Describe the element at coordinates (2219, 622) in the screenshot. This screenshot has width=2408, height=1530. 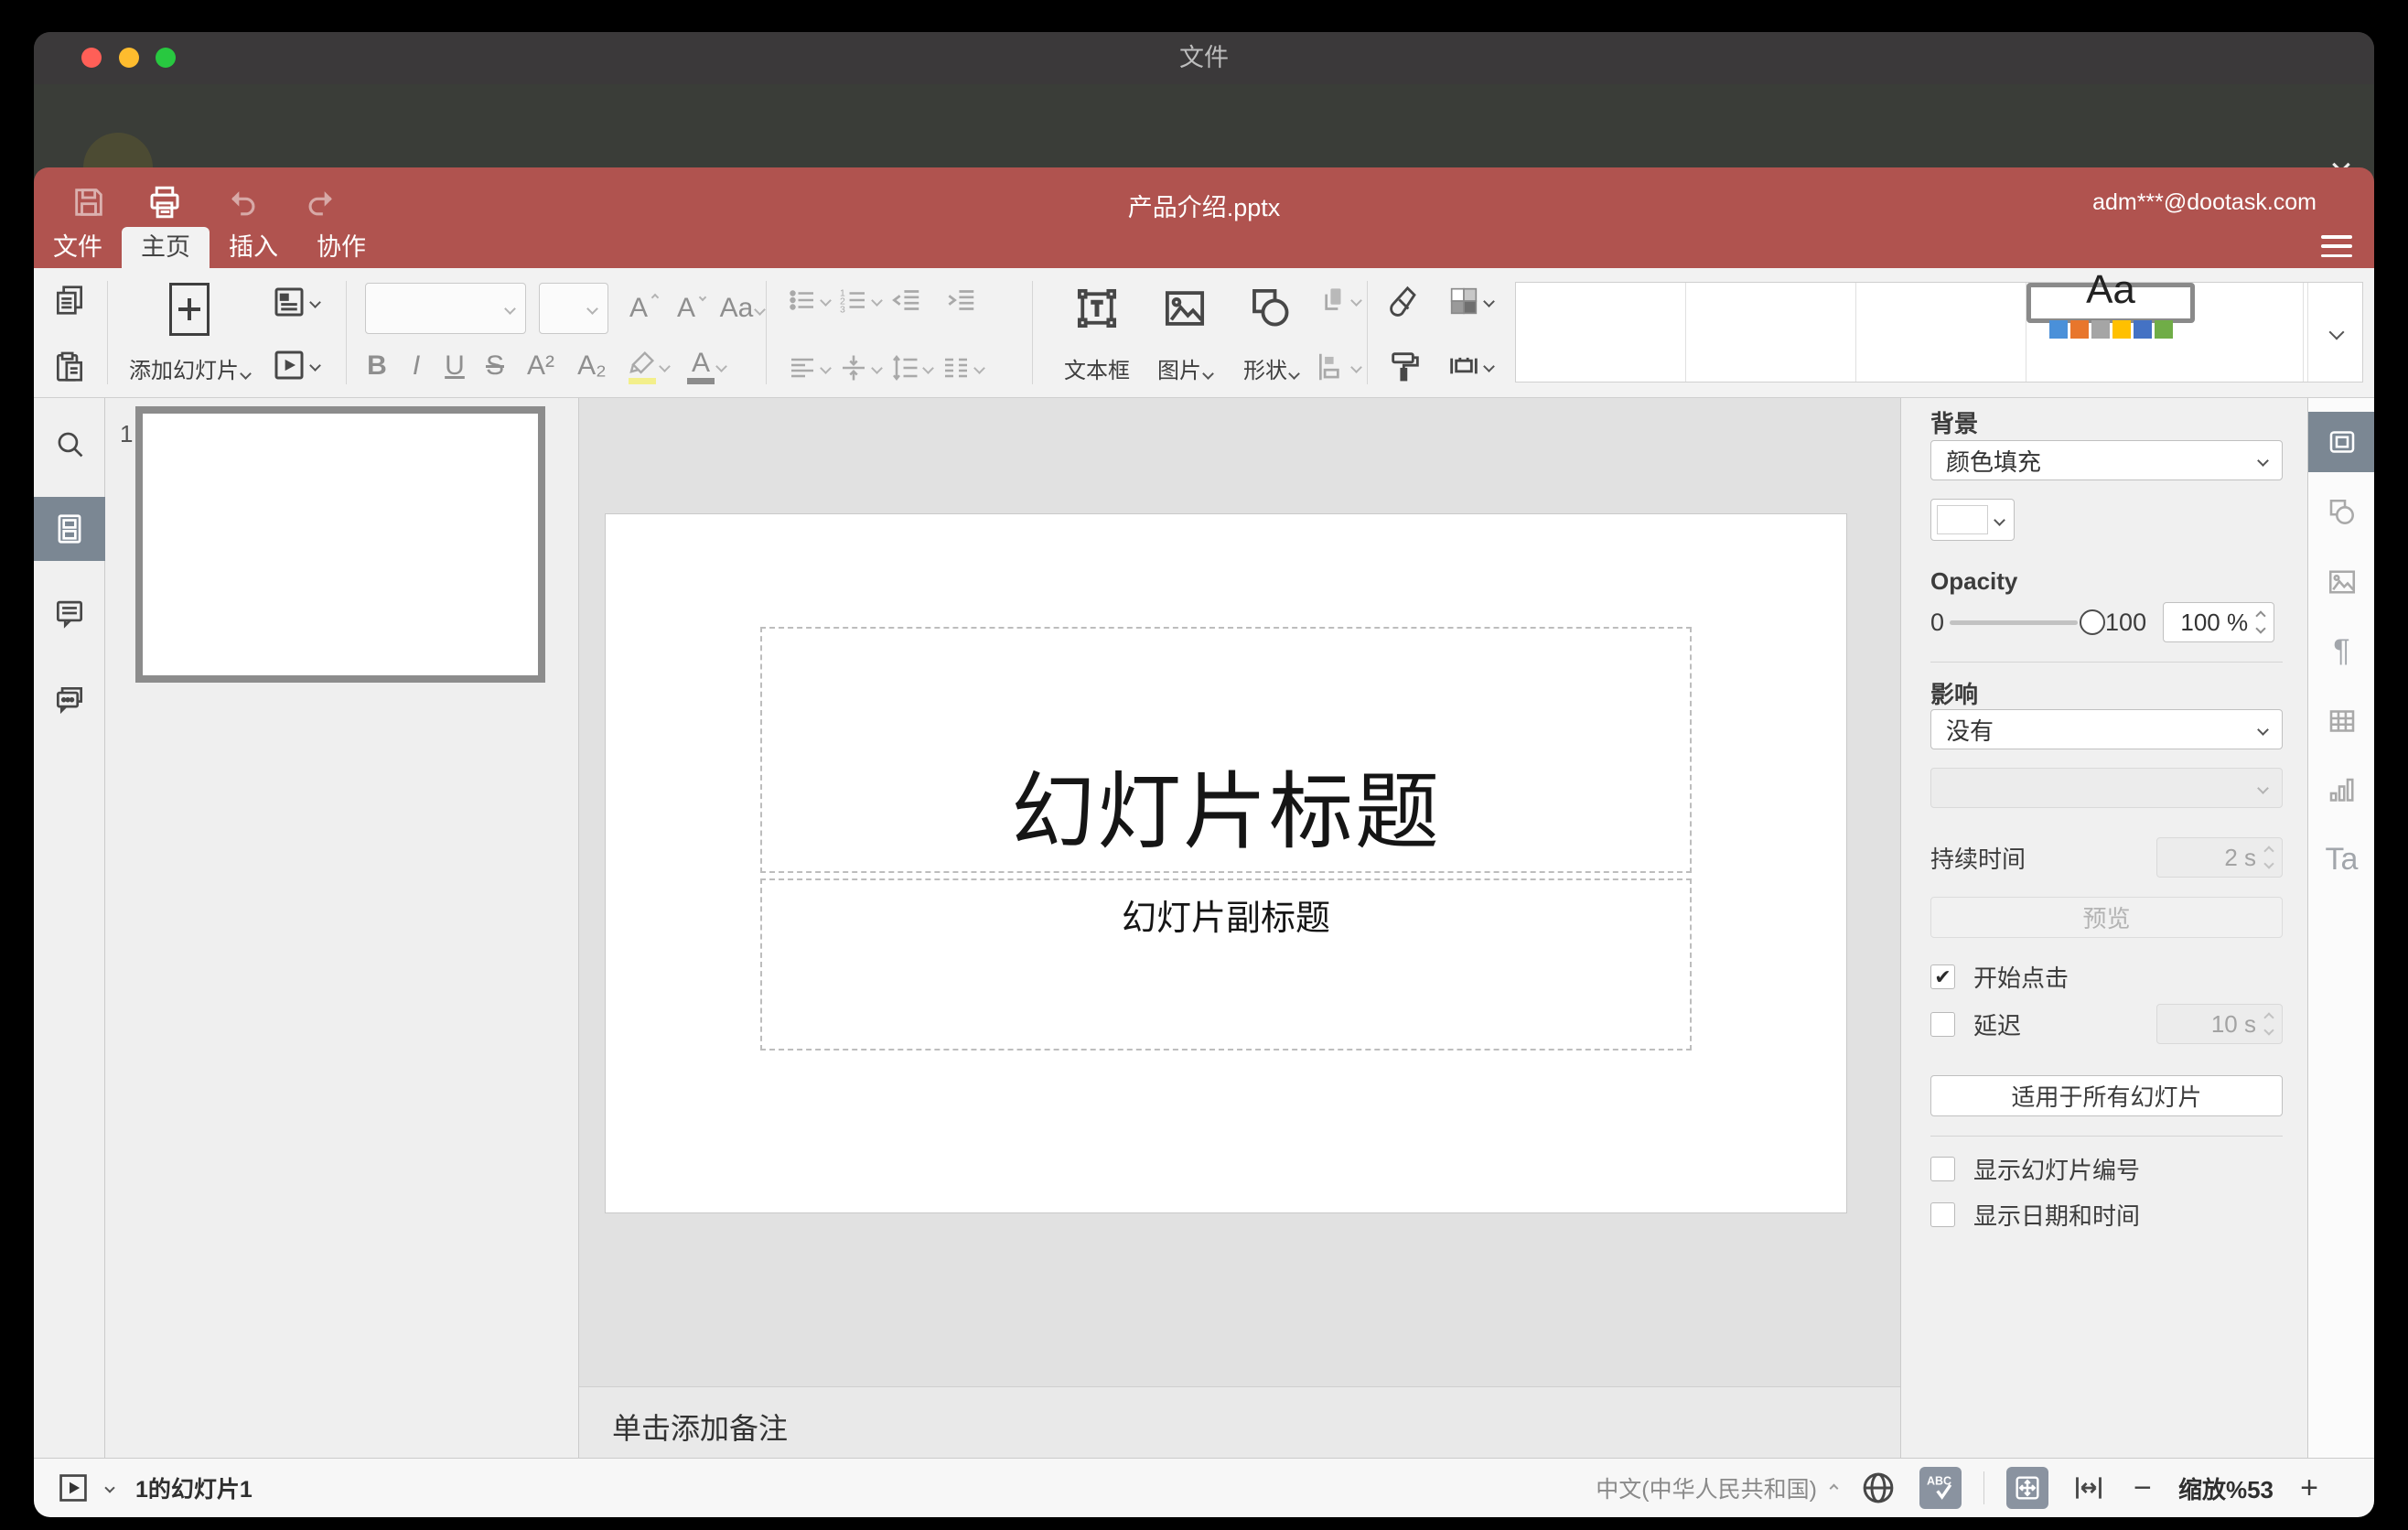
I see `opacity-value-spinner: 100 %` at that location.